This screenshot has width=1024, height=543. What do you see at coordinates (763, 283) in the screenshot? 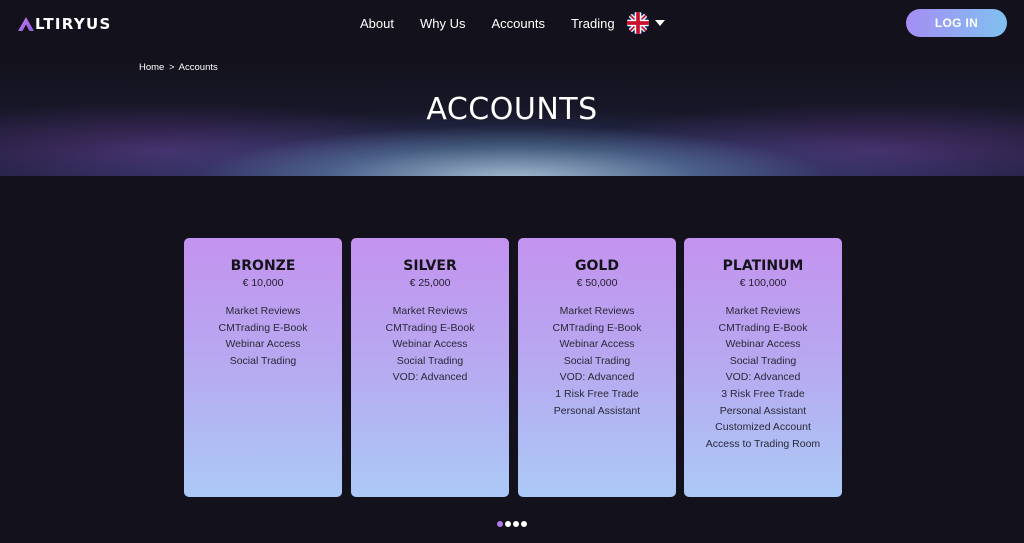
I see `card-price: € 100,000` at bounding box center [763, 283].